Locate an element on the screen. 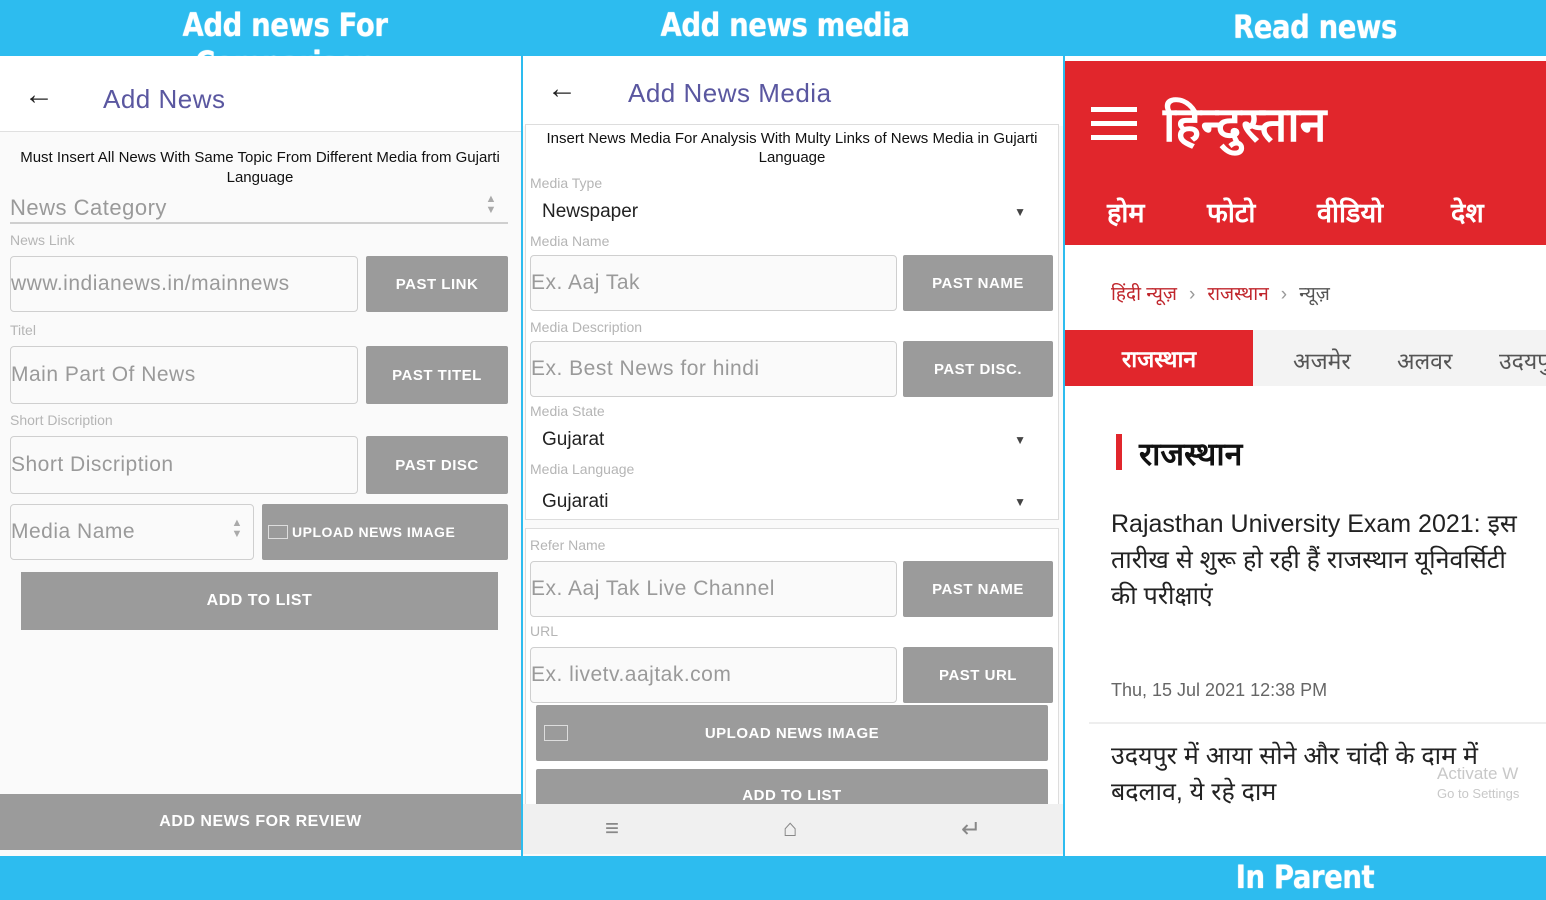 This screenshot has width=1546, height=900. site-header: हिन्दुस्तान होम फोटो वीडियो देश is located at coordinates (1305, 153).